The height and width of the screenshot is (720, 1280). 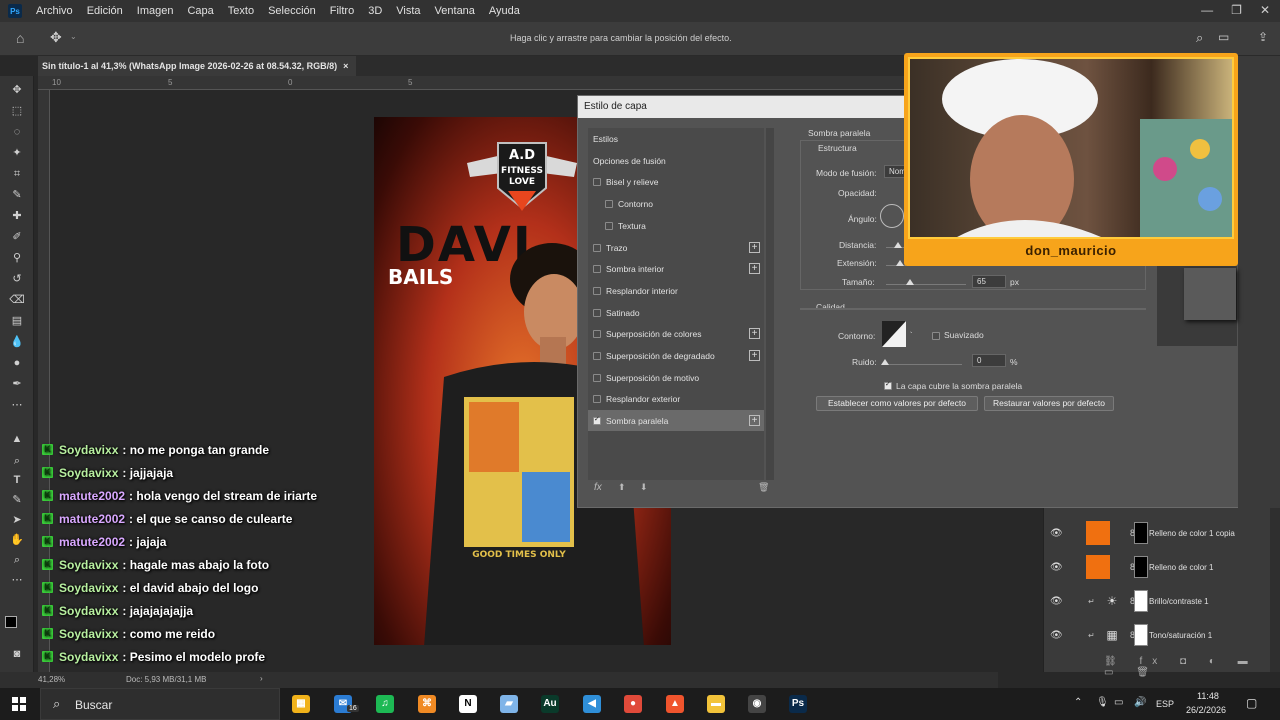 What do you see at coordinates (408, 11) in the screenshot?
I see `menu-vista: Vista` at bounding box center [408, 11].